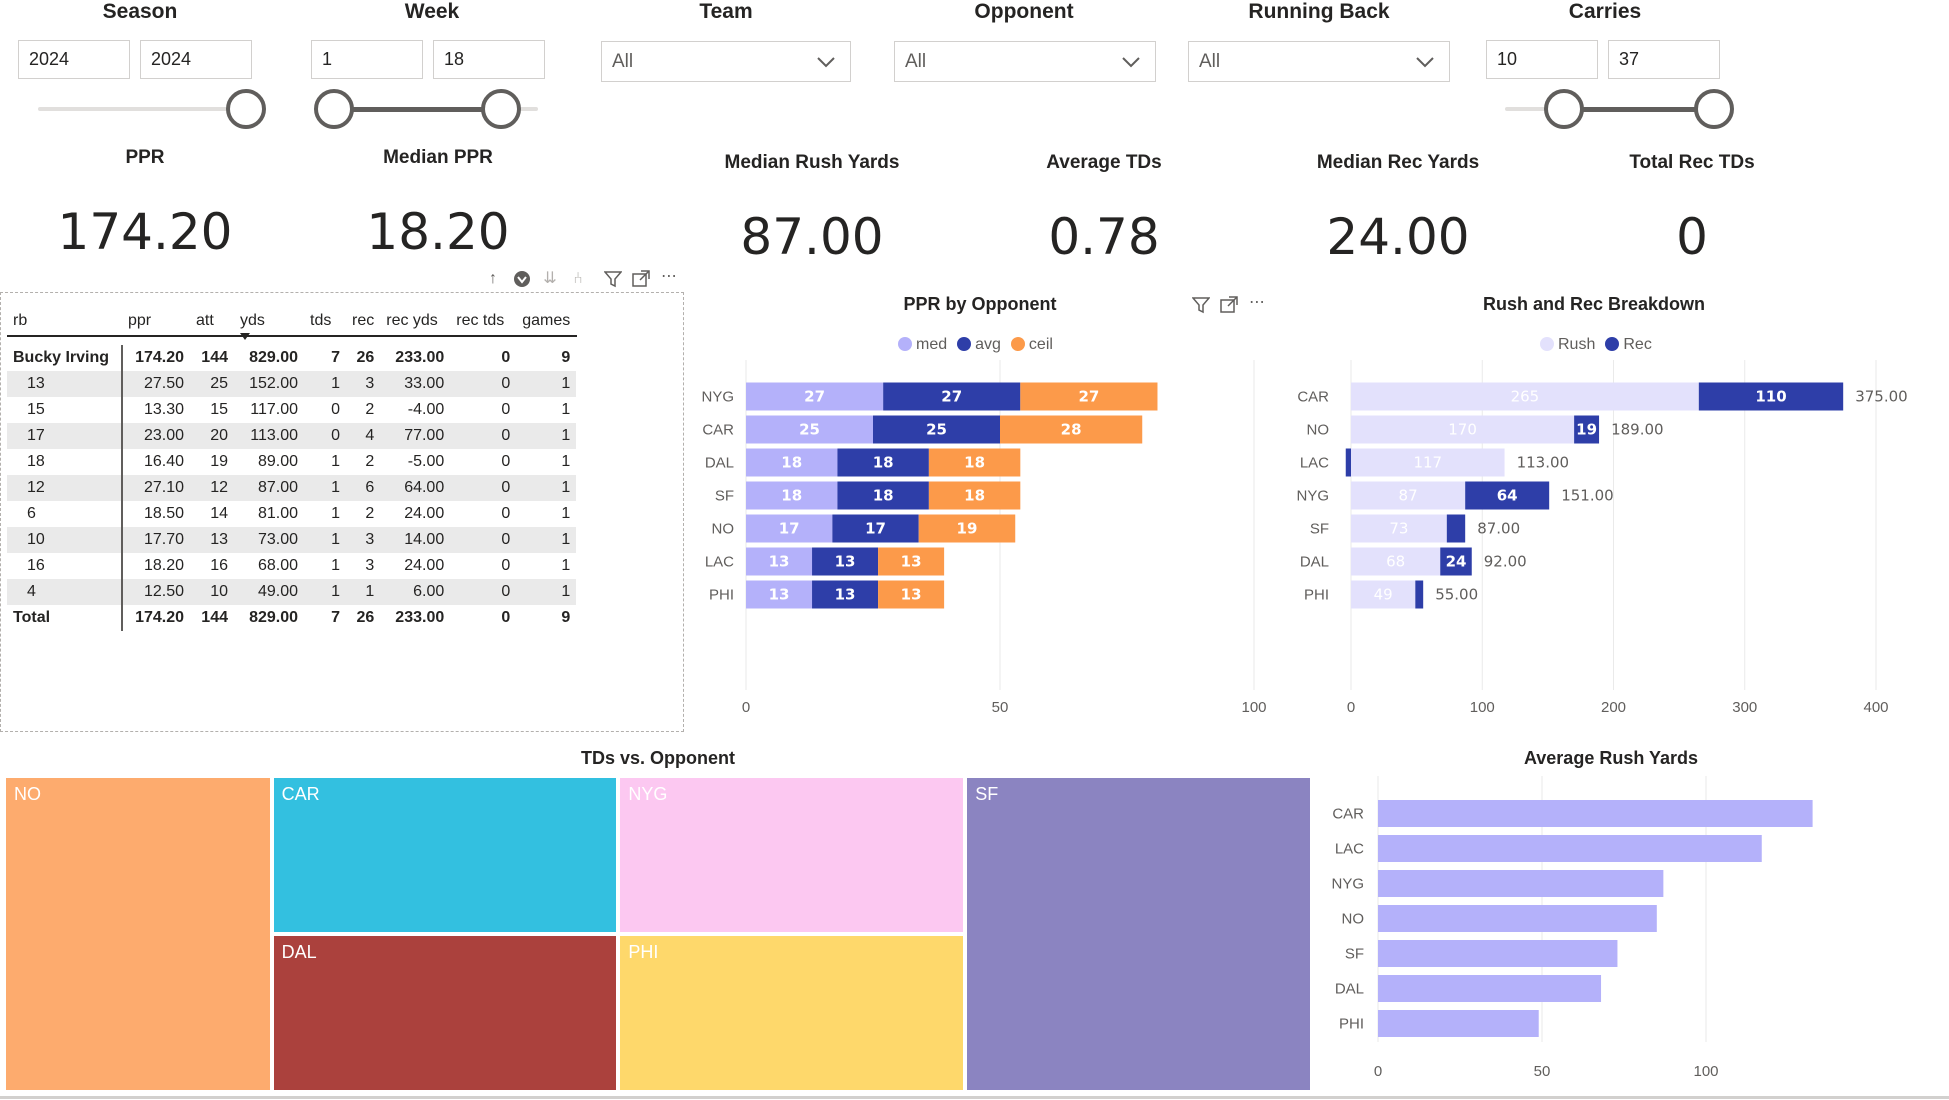  What do you see at coordinates (1138, 934) in the screenshot?
I see `treemap-cell-sf: SF` at bounding box center [1138, 934].